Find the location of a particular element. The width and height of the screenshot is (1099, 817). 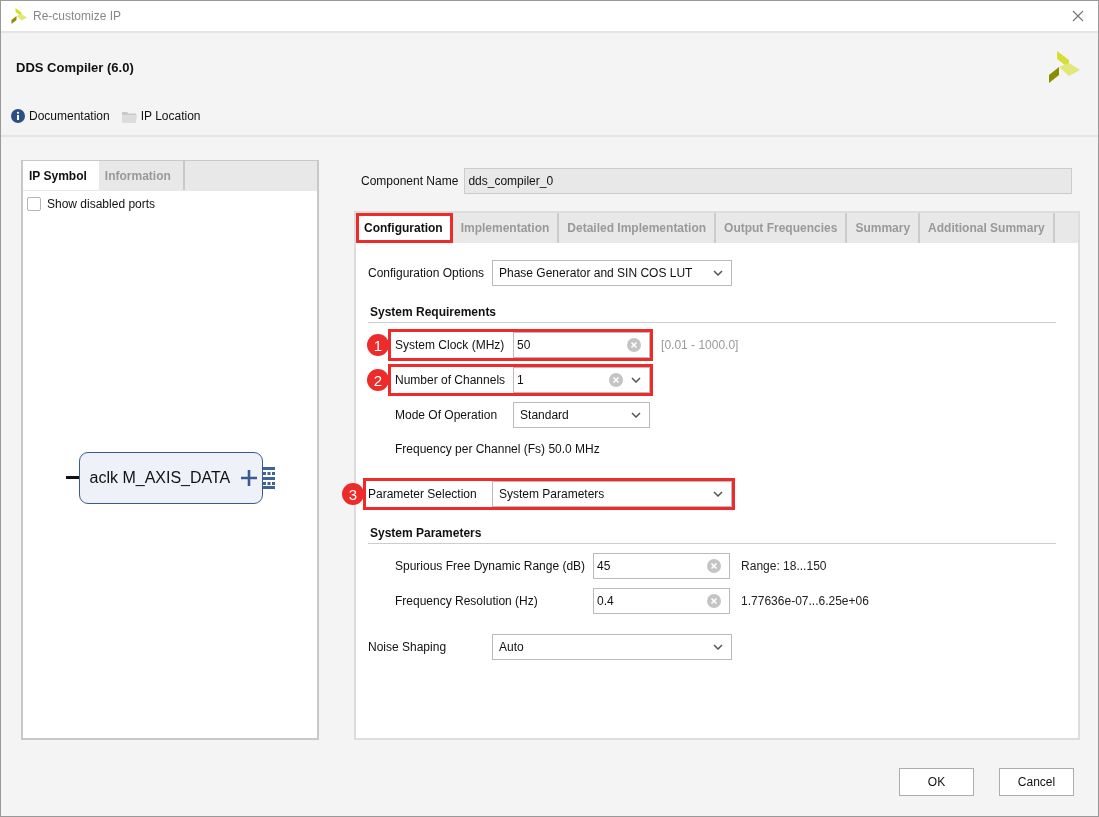

dialog-title: DDS Compiler (6.0) is located at coordinates (75, 67).